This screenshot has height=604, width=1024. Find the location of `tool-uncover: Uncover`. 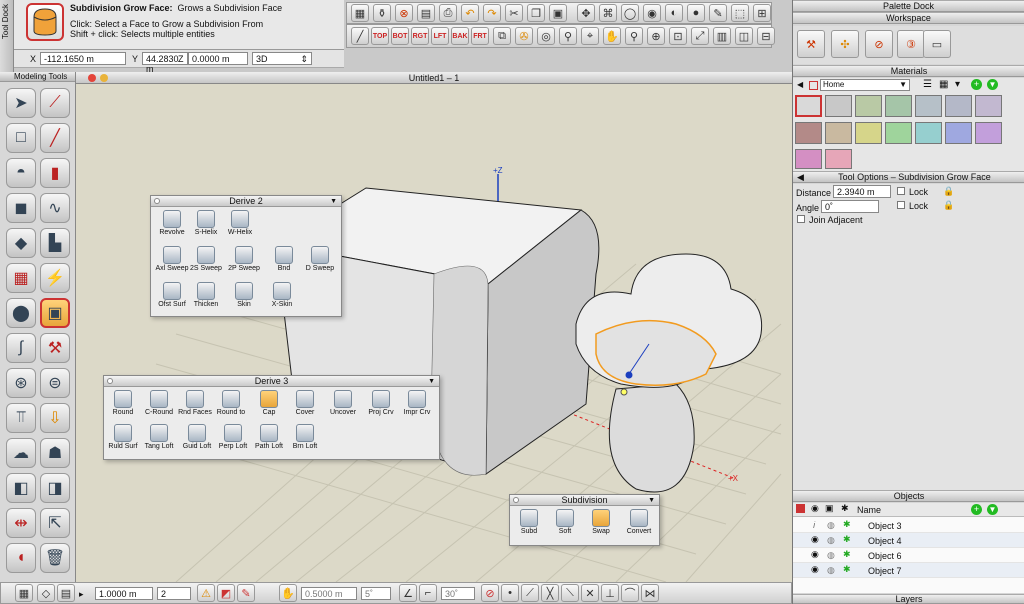

tool-uncover: Uncover is located at coordinates (343, 403).